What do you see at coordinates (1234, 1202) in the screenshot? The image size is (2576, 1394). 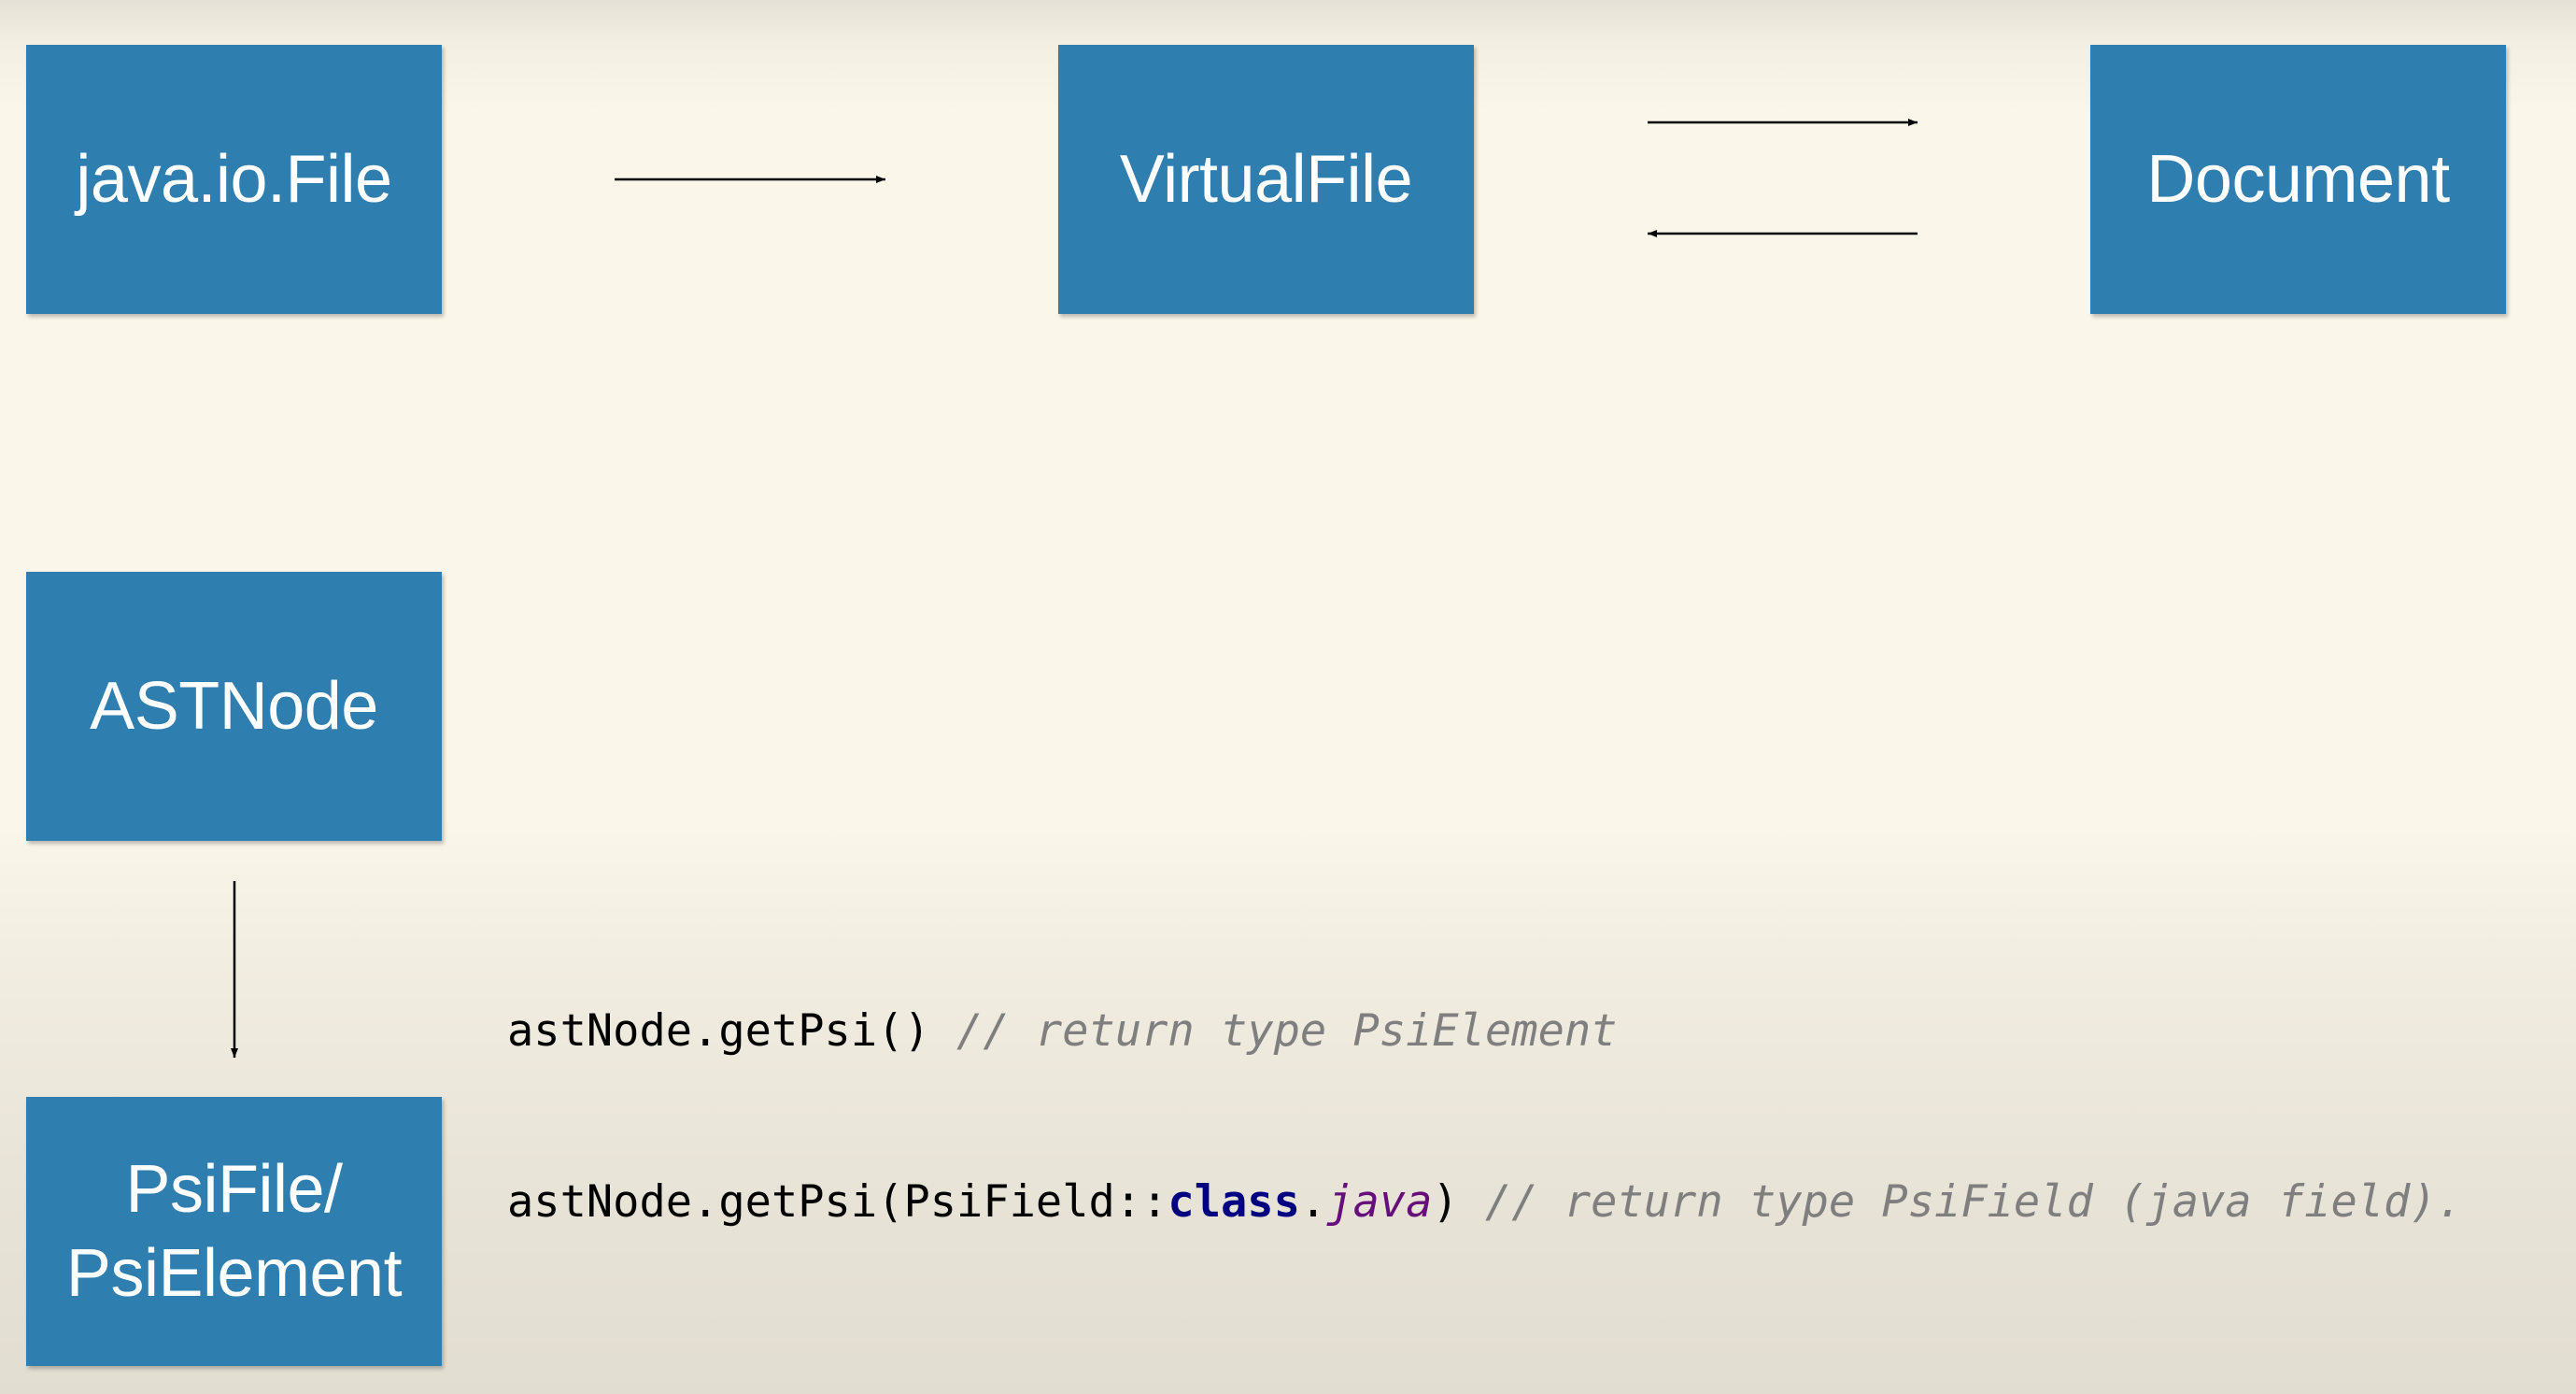 I see `code-line-2-keyword: class` at bounding box center [1234, 1202].